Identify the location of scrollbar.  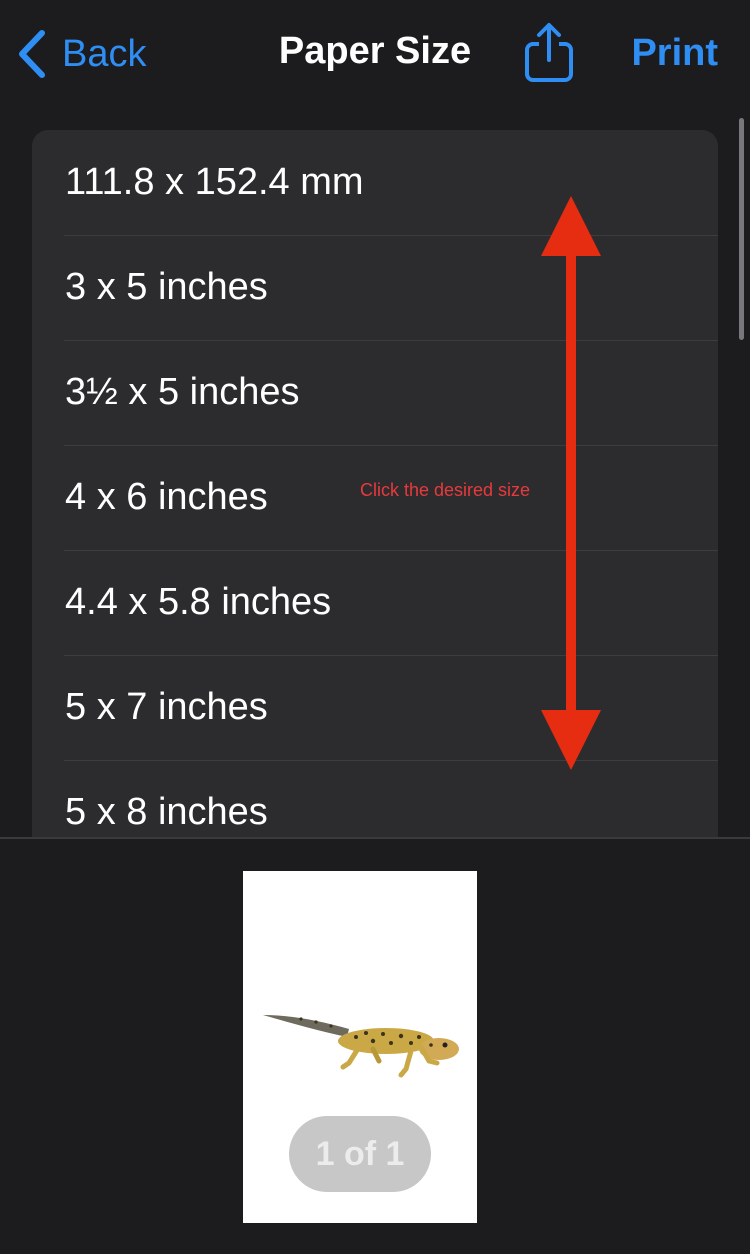
(741, 229).